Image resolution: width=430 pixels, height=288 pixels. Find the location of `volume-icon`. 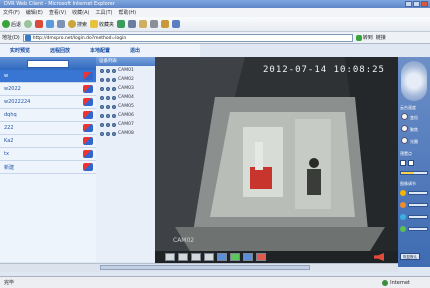

volume-icon is located at coordinates (379, 257).